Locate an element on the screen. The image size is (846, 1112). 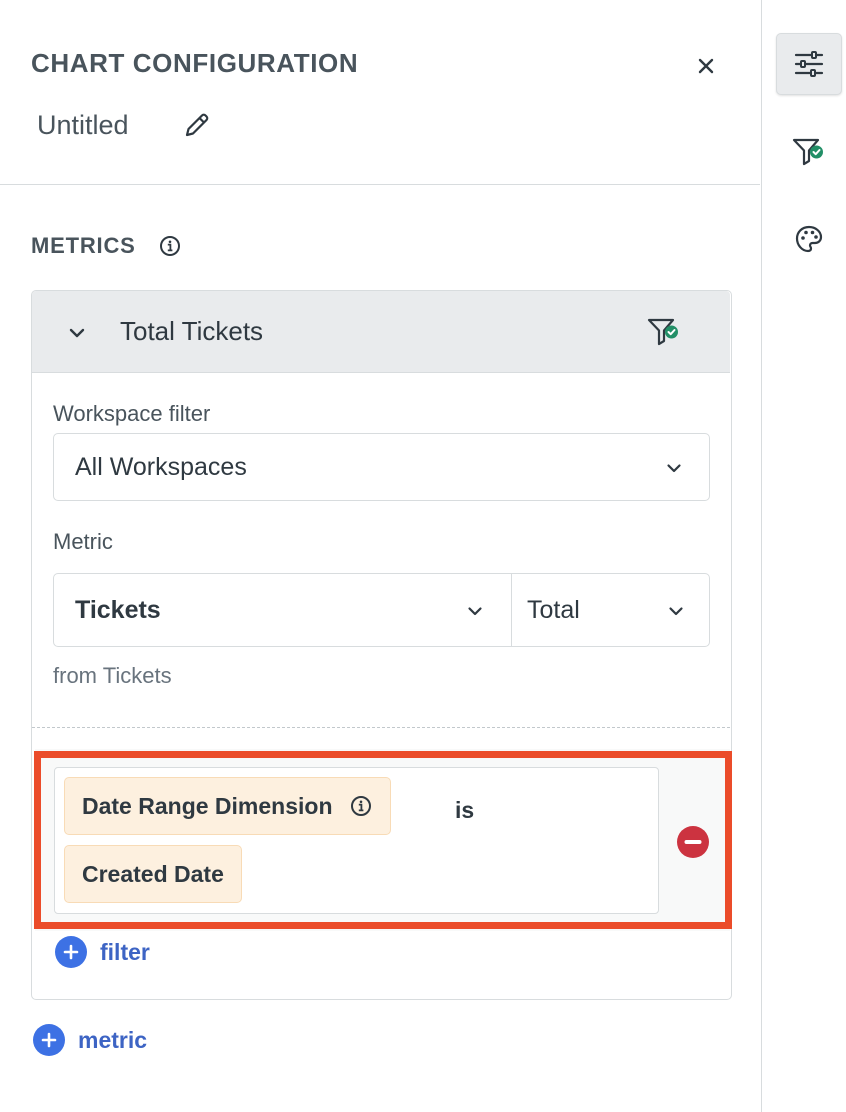
collapse-button is located at coordinates (77, 333).